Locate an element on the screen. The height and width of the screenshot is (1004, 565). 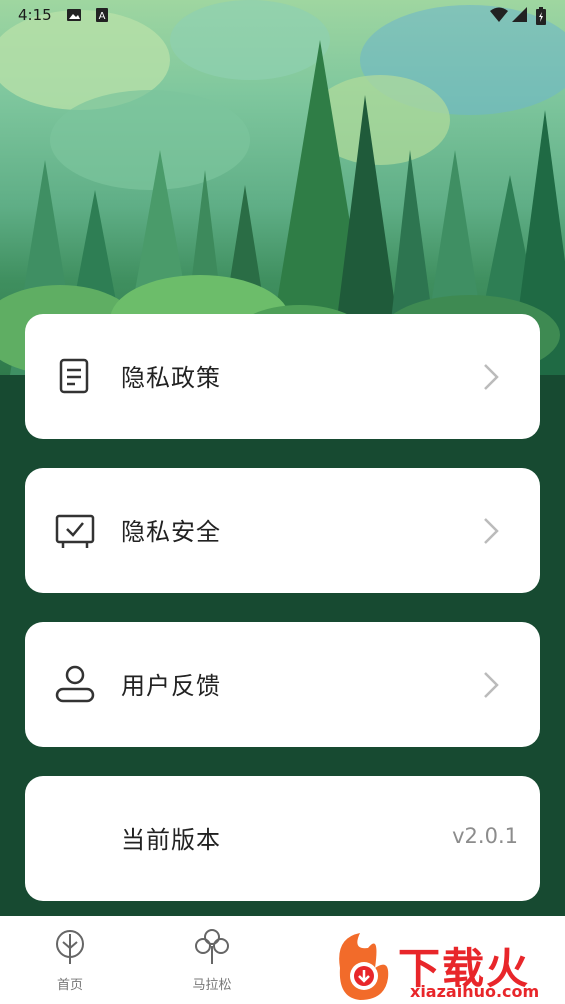
tree-icon is located at coordinates (70, 947).